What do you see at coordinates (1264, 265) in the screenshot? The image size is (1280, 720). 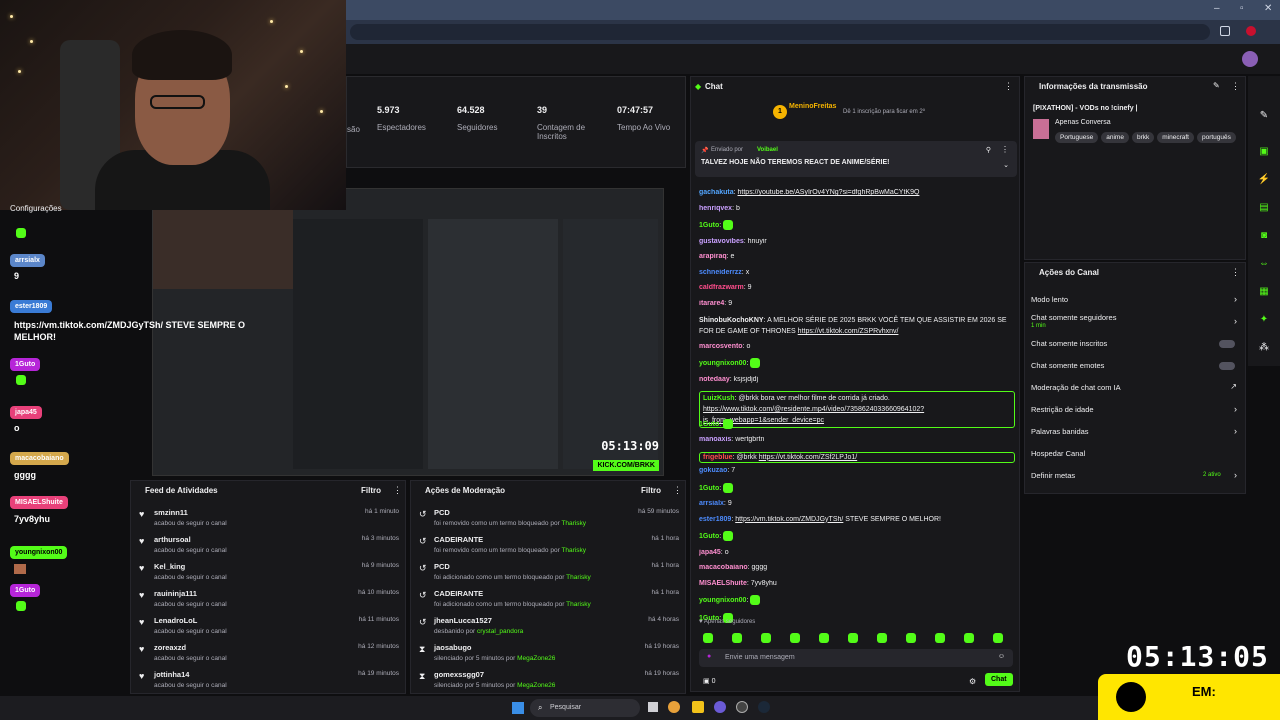 I see `link-icon: ⇔` at bounding box center [1264, 265].